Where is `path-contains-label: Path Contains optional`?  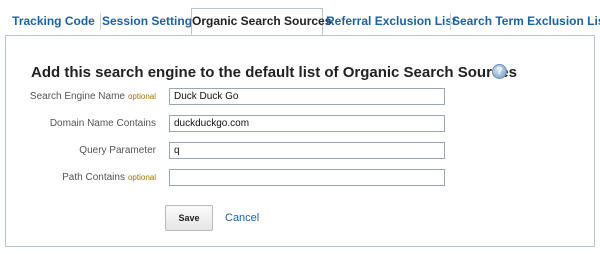 path-contains-label: Path Contains optional is located at coordinates (109, 177).